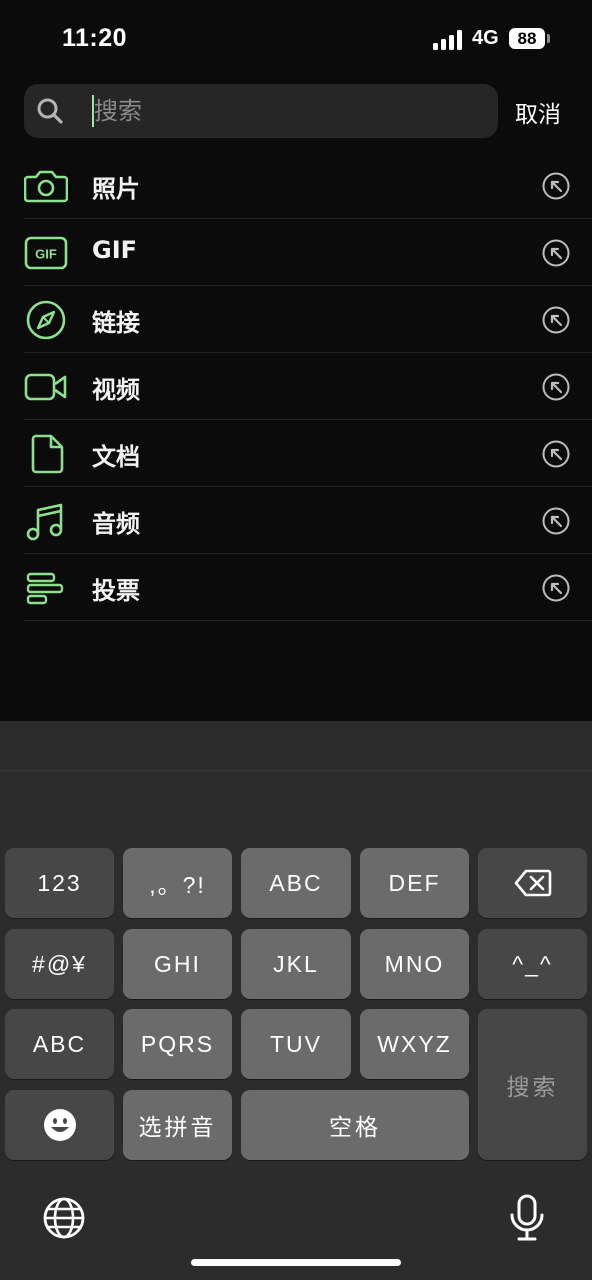  What do you see at coordinates (485, 38) in the screenshot?
I see `network-type: 4G` at bounding box center [485, 38].